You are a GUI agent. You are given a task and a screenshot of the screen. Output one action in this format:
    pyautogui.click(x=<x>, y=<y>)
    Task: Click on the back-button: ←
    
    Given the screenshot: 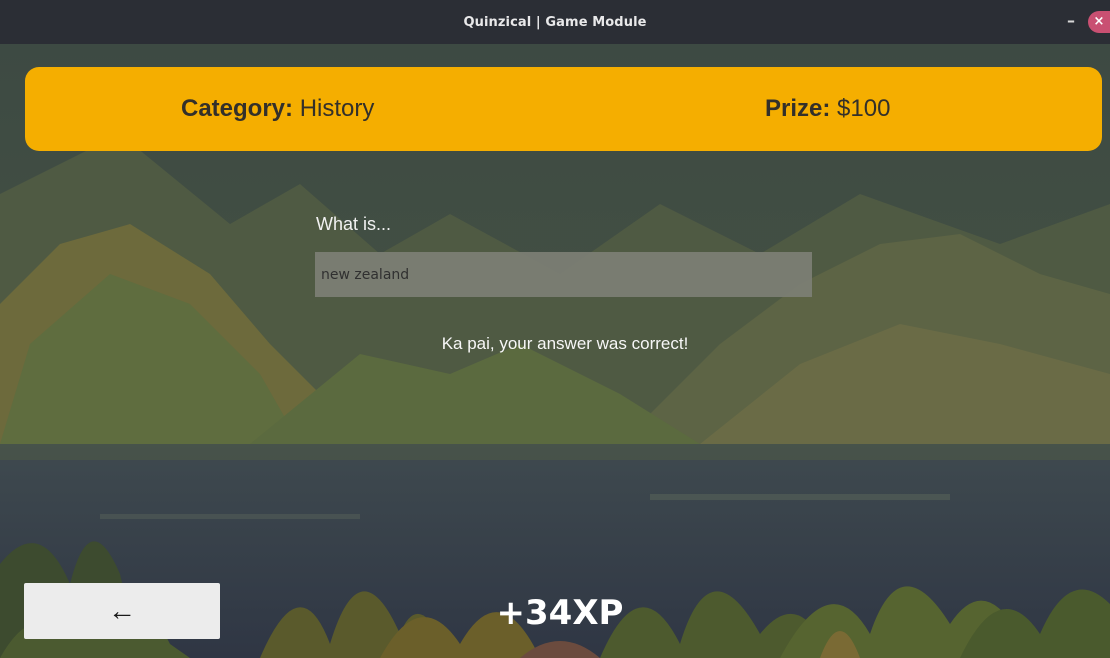 What is the action you would take?
    pyautogui.click(x=122, y=611)
    